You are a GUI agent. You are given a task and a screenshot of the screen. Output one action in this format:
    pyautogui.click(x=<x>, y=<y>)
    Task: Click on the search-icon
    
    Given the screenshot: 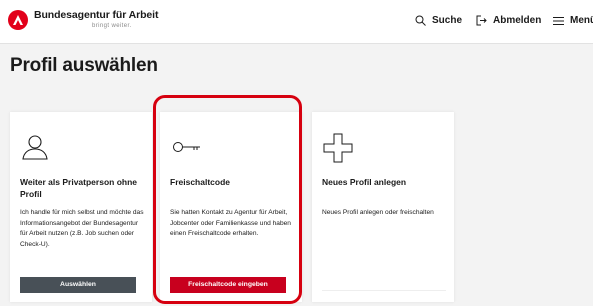 What is the action you would take?
    pyautogui.click(x=420, y=20)
    